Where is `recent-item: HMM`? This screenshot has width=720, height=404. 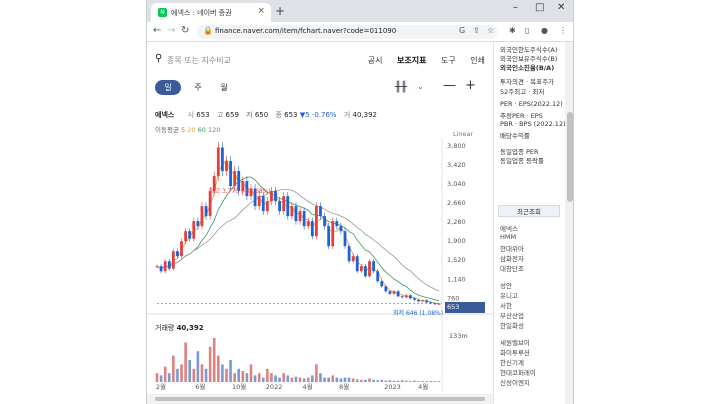 recent-item: HMM is located at coordinates (508, 237).